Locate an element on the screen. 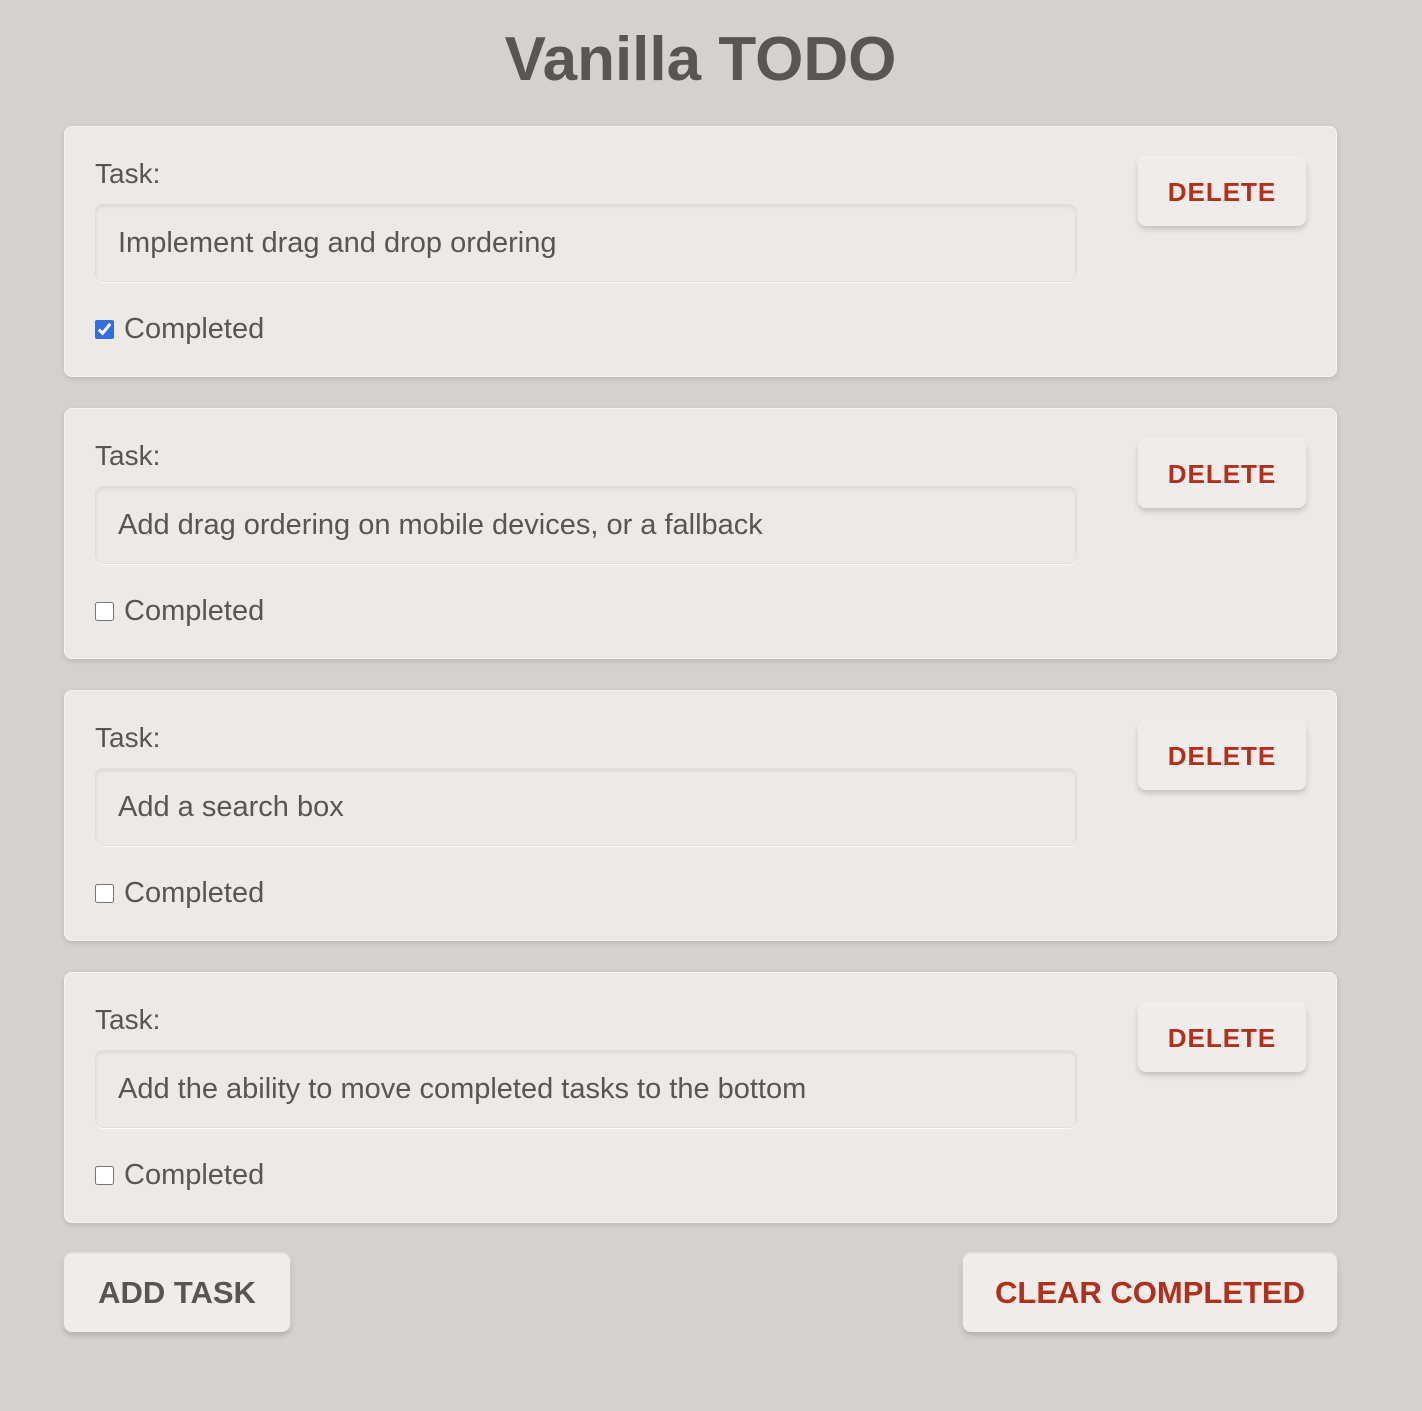 Image resolution: width=1422 pixels, height=1411 pixels. app-title: Vanilla TODO is located at coordinates (700, 59).